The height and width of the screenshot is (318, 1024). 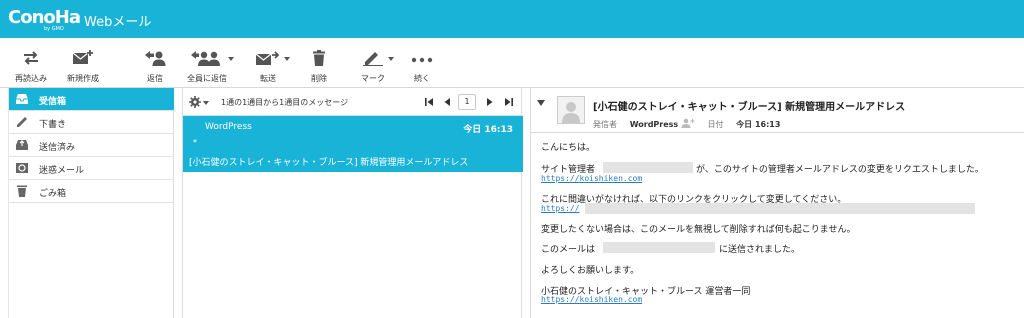 I want to click on delete-button: 削除, so click(x=319, y=63).